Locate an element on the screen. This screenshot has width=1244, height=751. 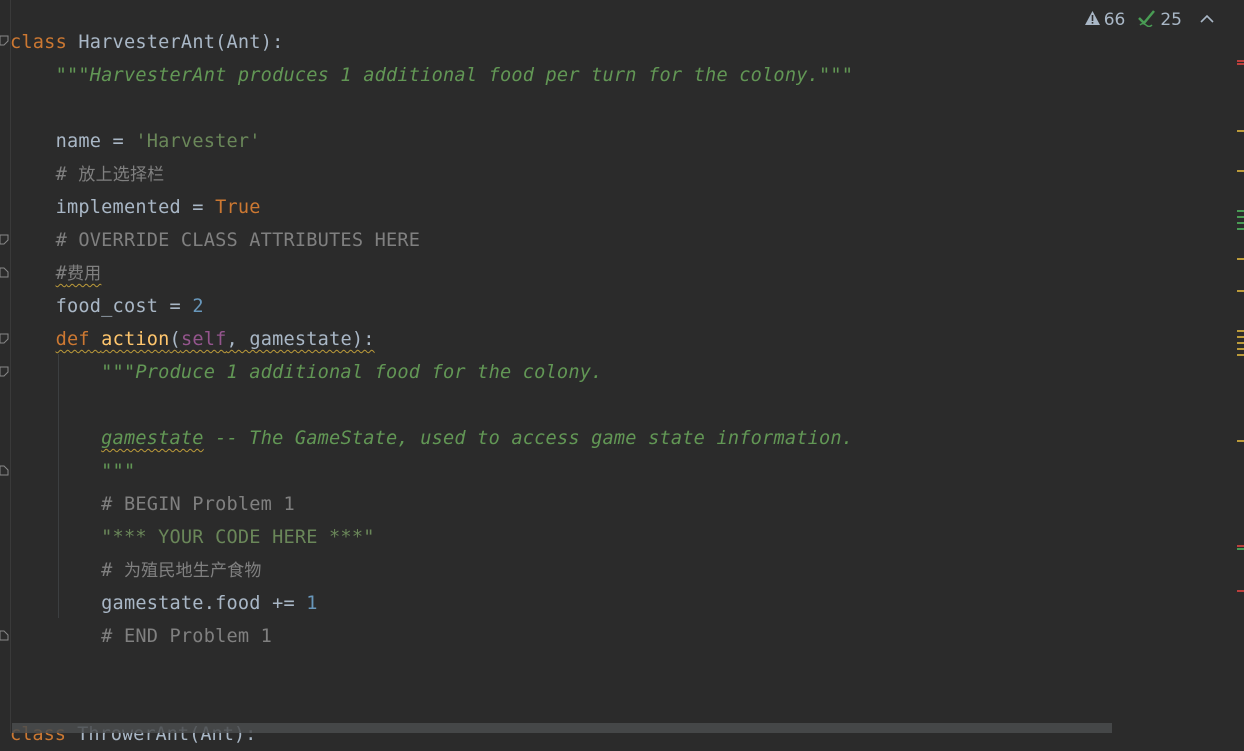
code-line: "*** YOUR CODE HERE ***" is located at coordinates (192, 537).